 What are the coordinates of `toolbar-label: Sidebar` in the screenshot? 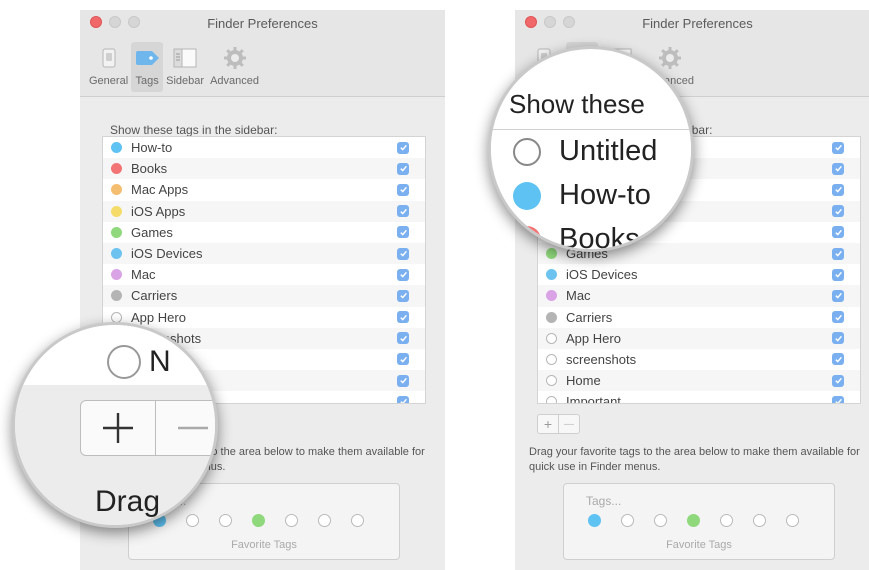 It's located at (185, 81).